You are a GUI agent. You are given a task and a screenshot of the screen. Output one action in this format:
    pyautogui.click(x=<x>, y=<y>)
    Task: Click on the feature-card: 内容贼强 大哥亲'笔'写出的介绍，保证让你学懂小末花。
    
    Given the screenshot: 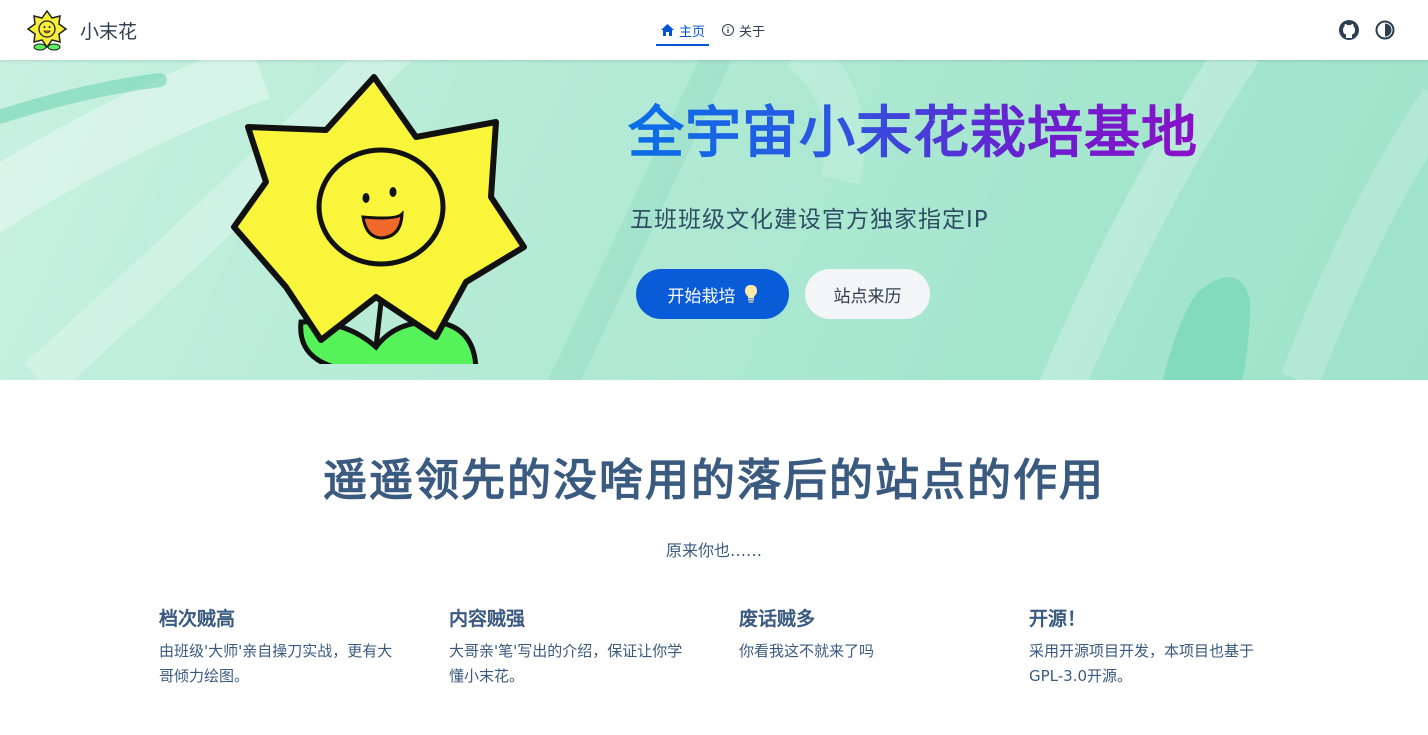 What is the action you would take?
    pyautogui.click(x=571, y=646)
    